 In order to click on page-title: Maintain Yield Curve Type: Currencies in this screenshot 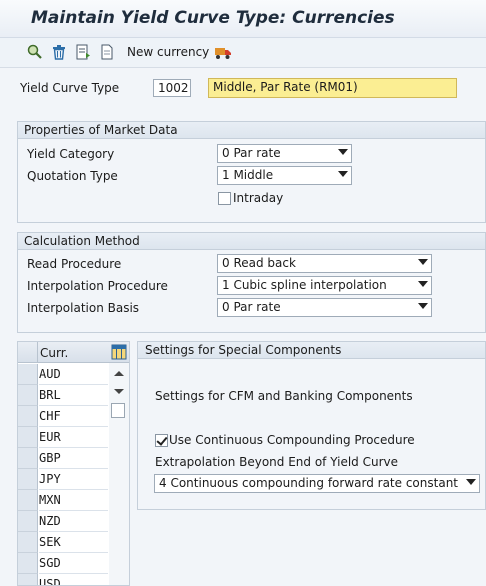, I will do `click(243, 19)`.